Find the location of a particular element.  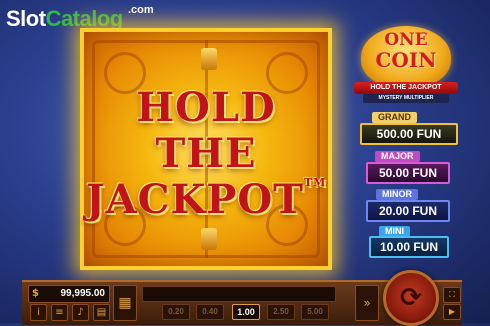

bet-option: 0.40 is located at coordinates (210, 312).